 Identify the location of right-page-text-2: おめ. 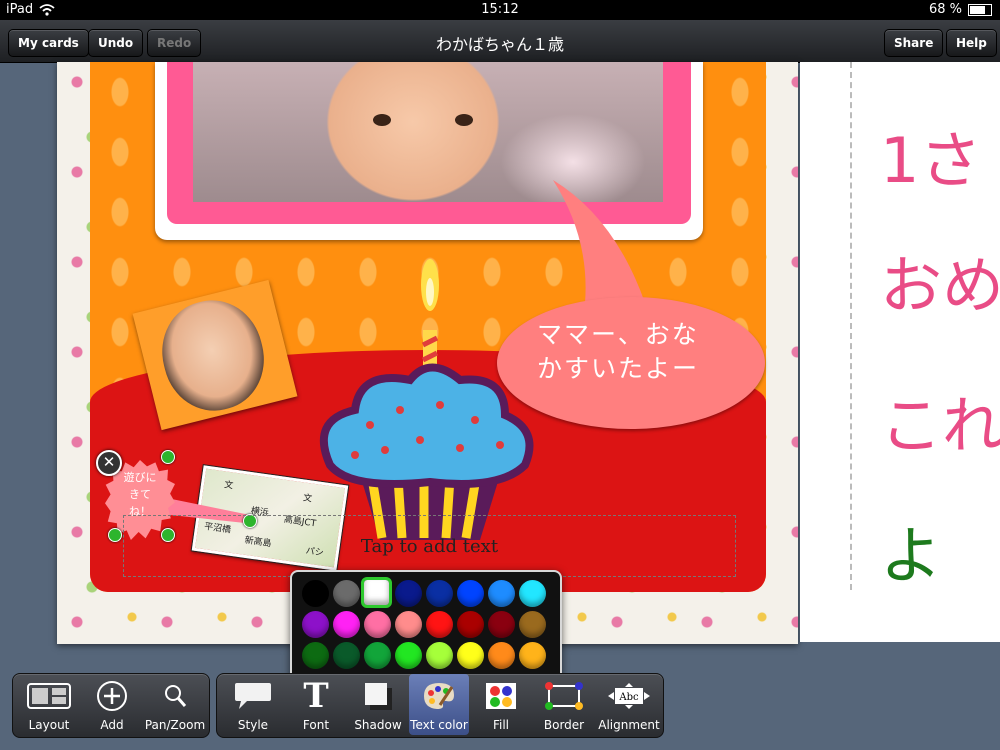
(940, 280).